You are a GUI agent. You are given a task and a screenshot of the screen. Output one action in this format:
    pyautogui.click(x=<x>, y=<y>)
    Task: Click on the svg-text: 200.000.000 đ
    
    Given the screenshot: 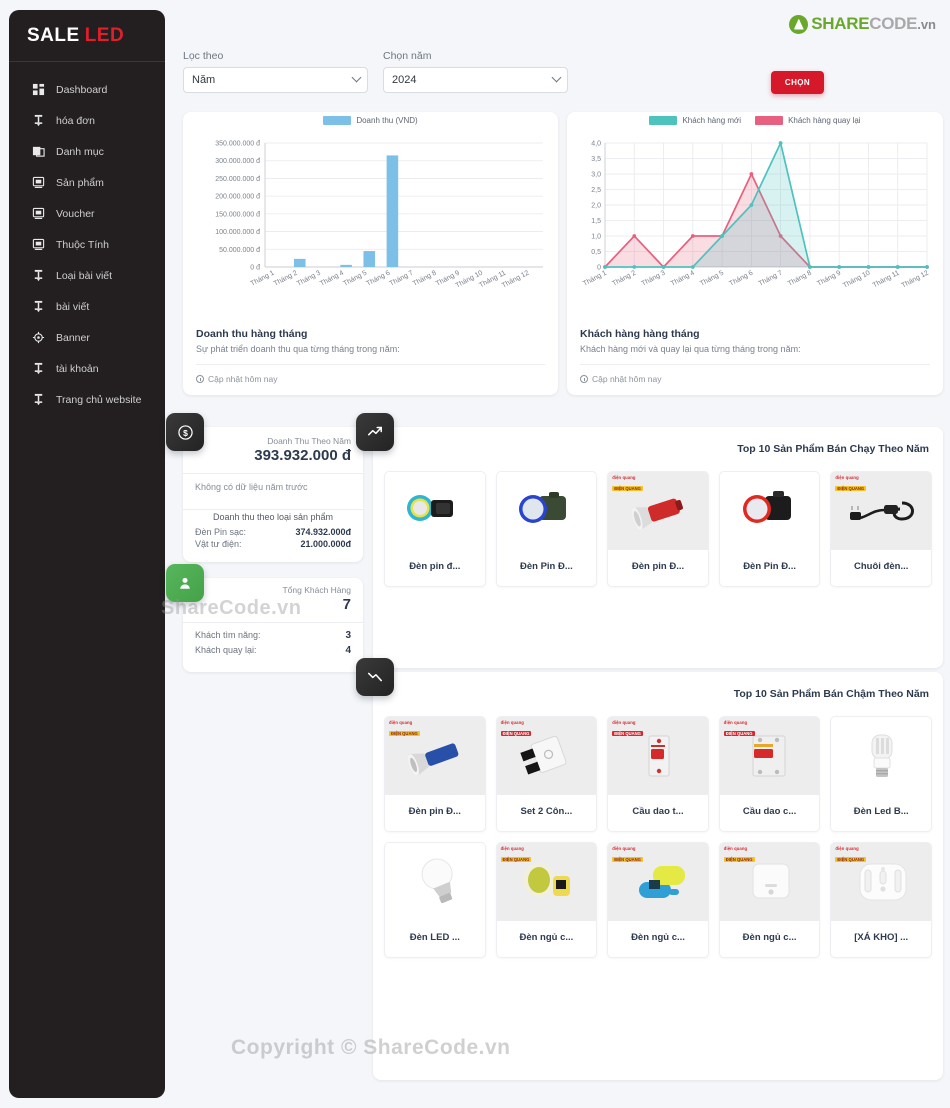 What is the action you would take?
    pyautogui.click(x=237, y=197)
    